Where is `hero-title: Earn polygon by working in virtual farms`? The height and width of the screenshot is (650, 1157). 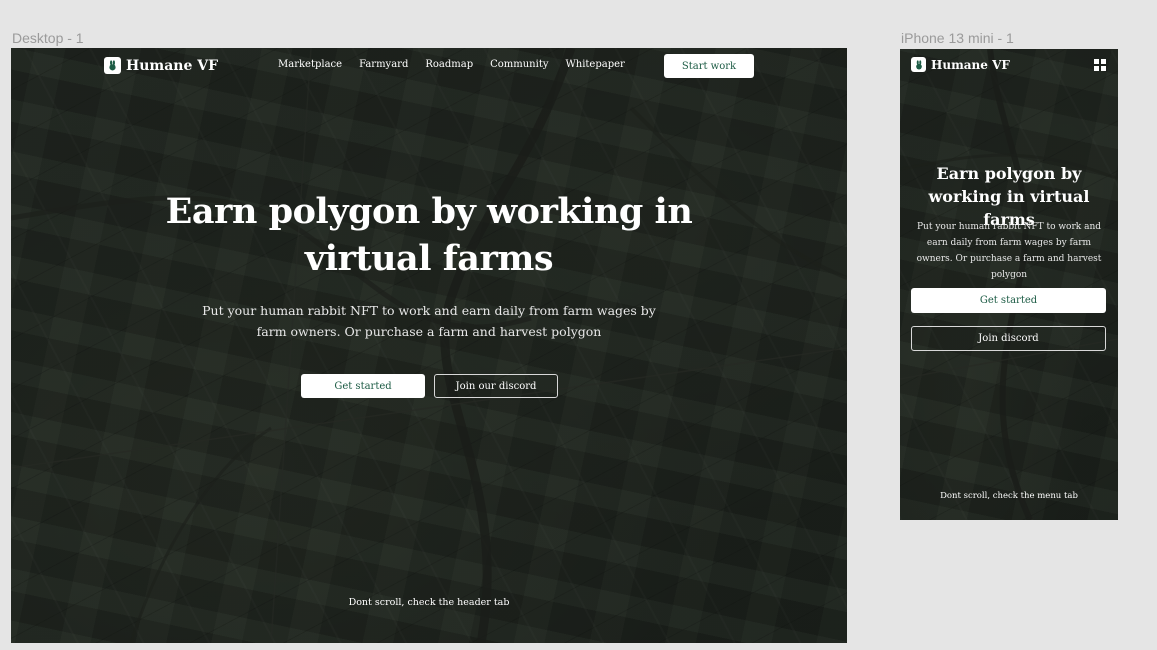 hero-title: Earn polygon by working in virtual farms is located at coordinates (429, 235).